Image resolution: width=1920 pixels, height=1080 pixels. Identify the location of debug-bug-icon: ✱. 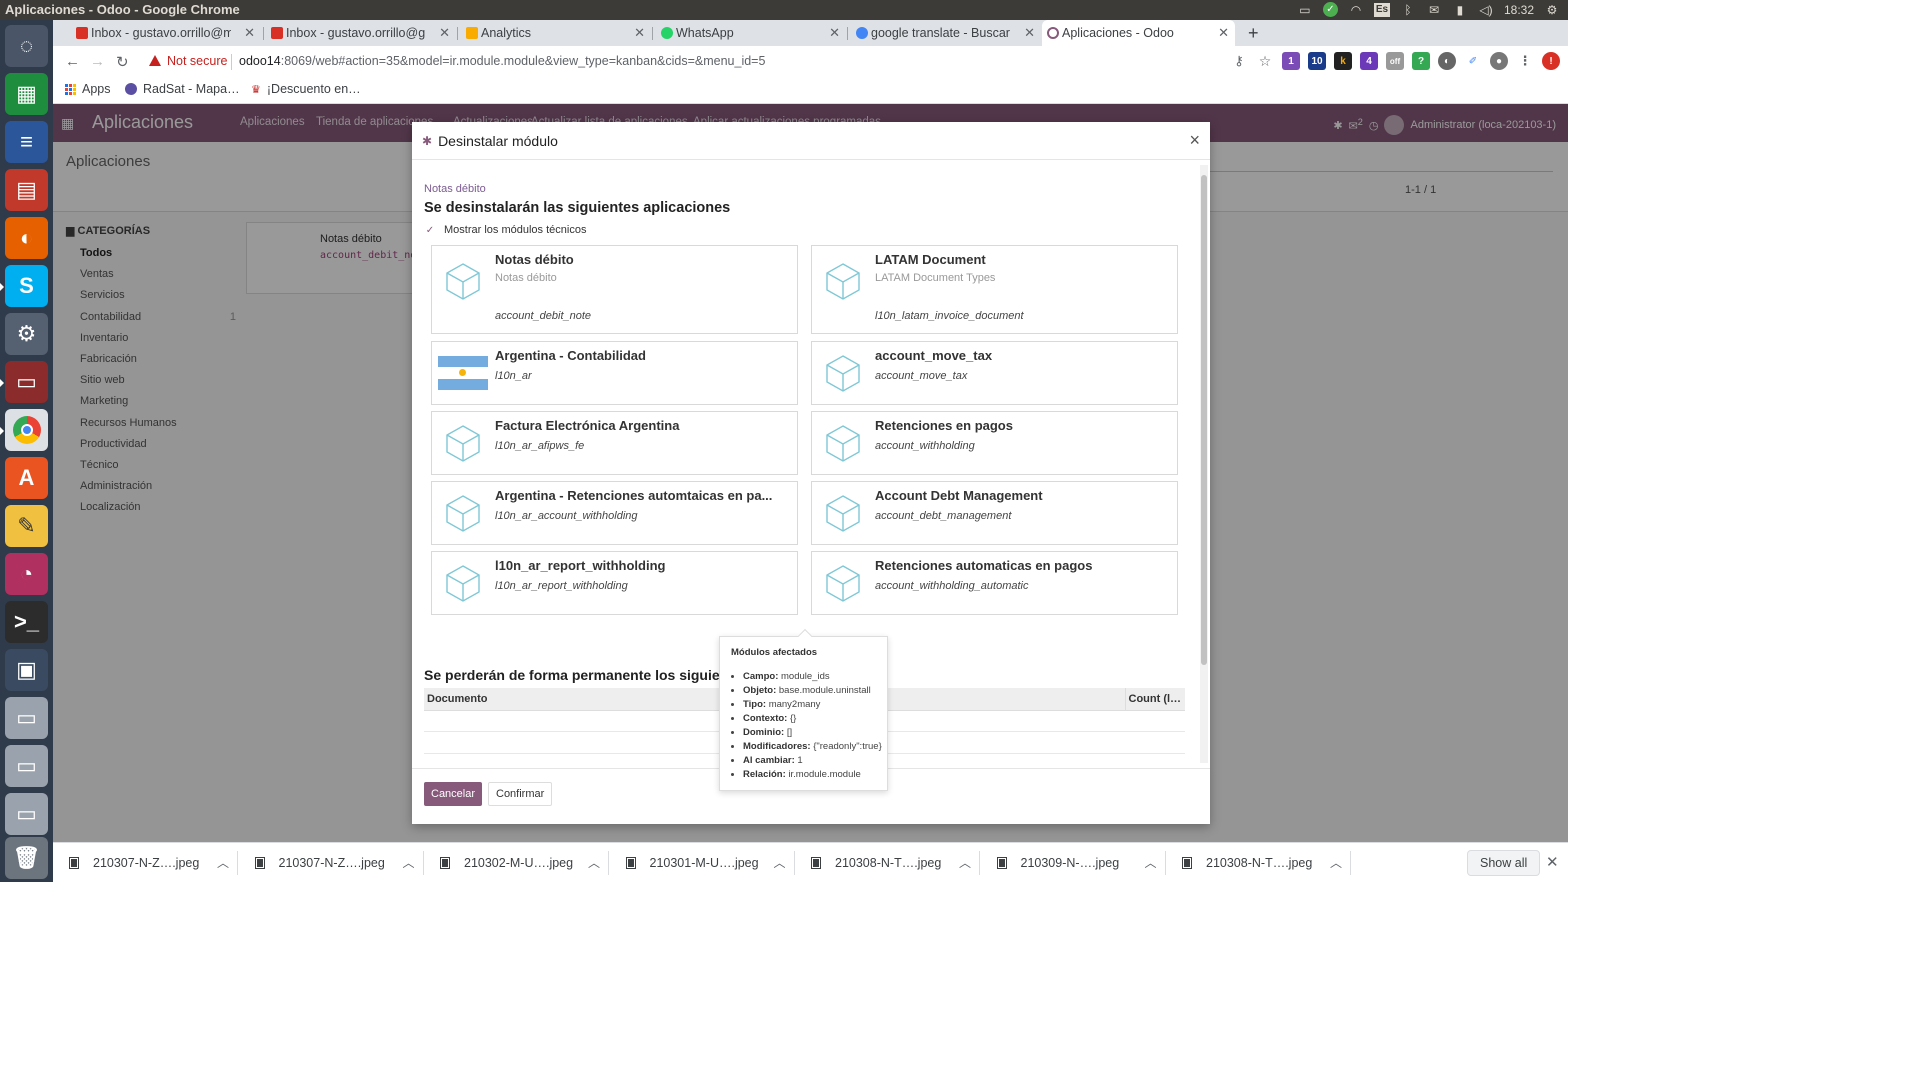
(427, 141).